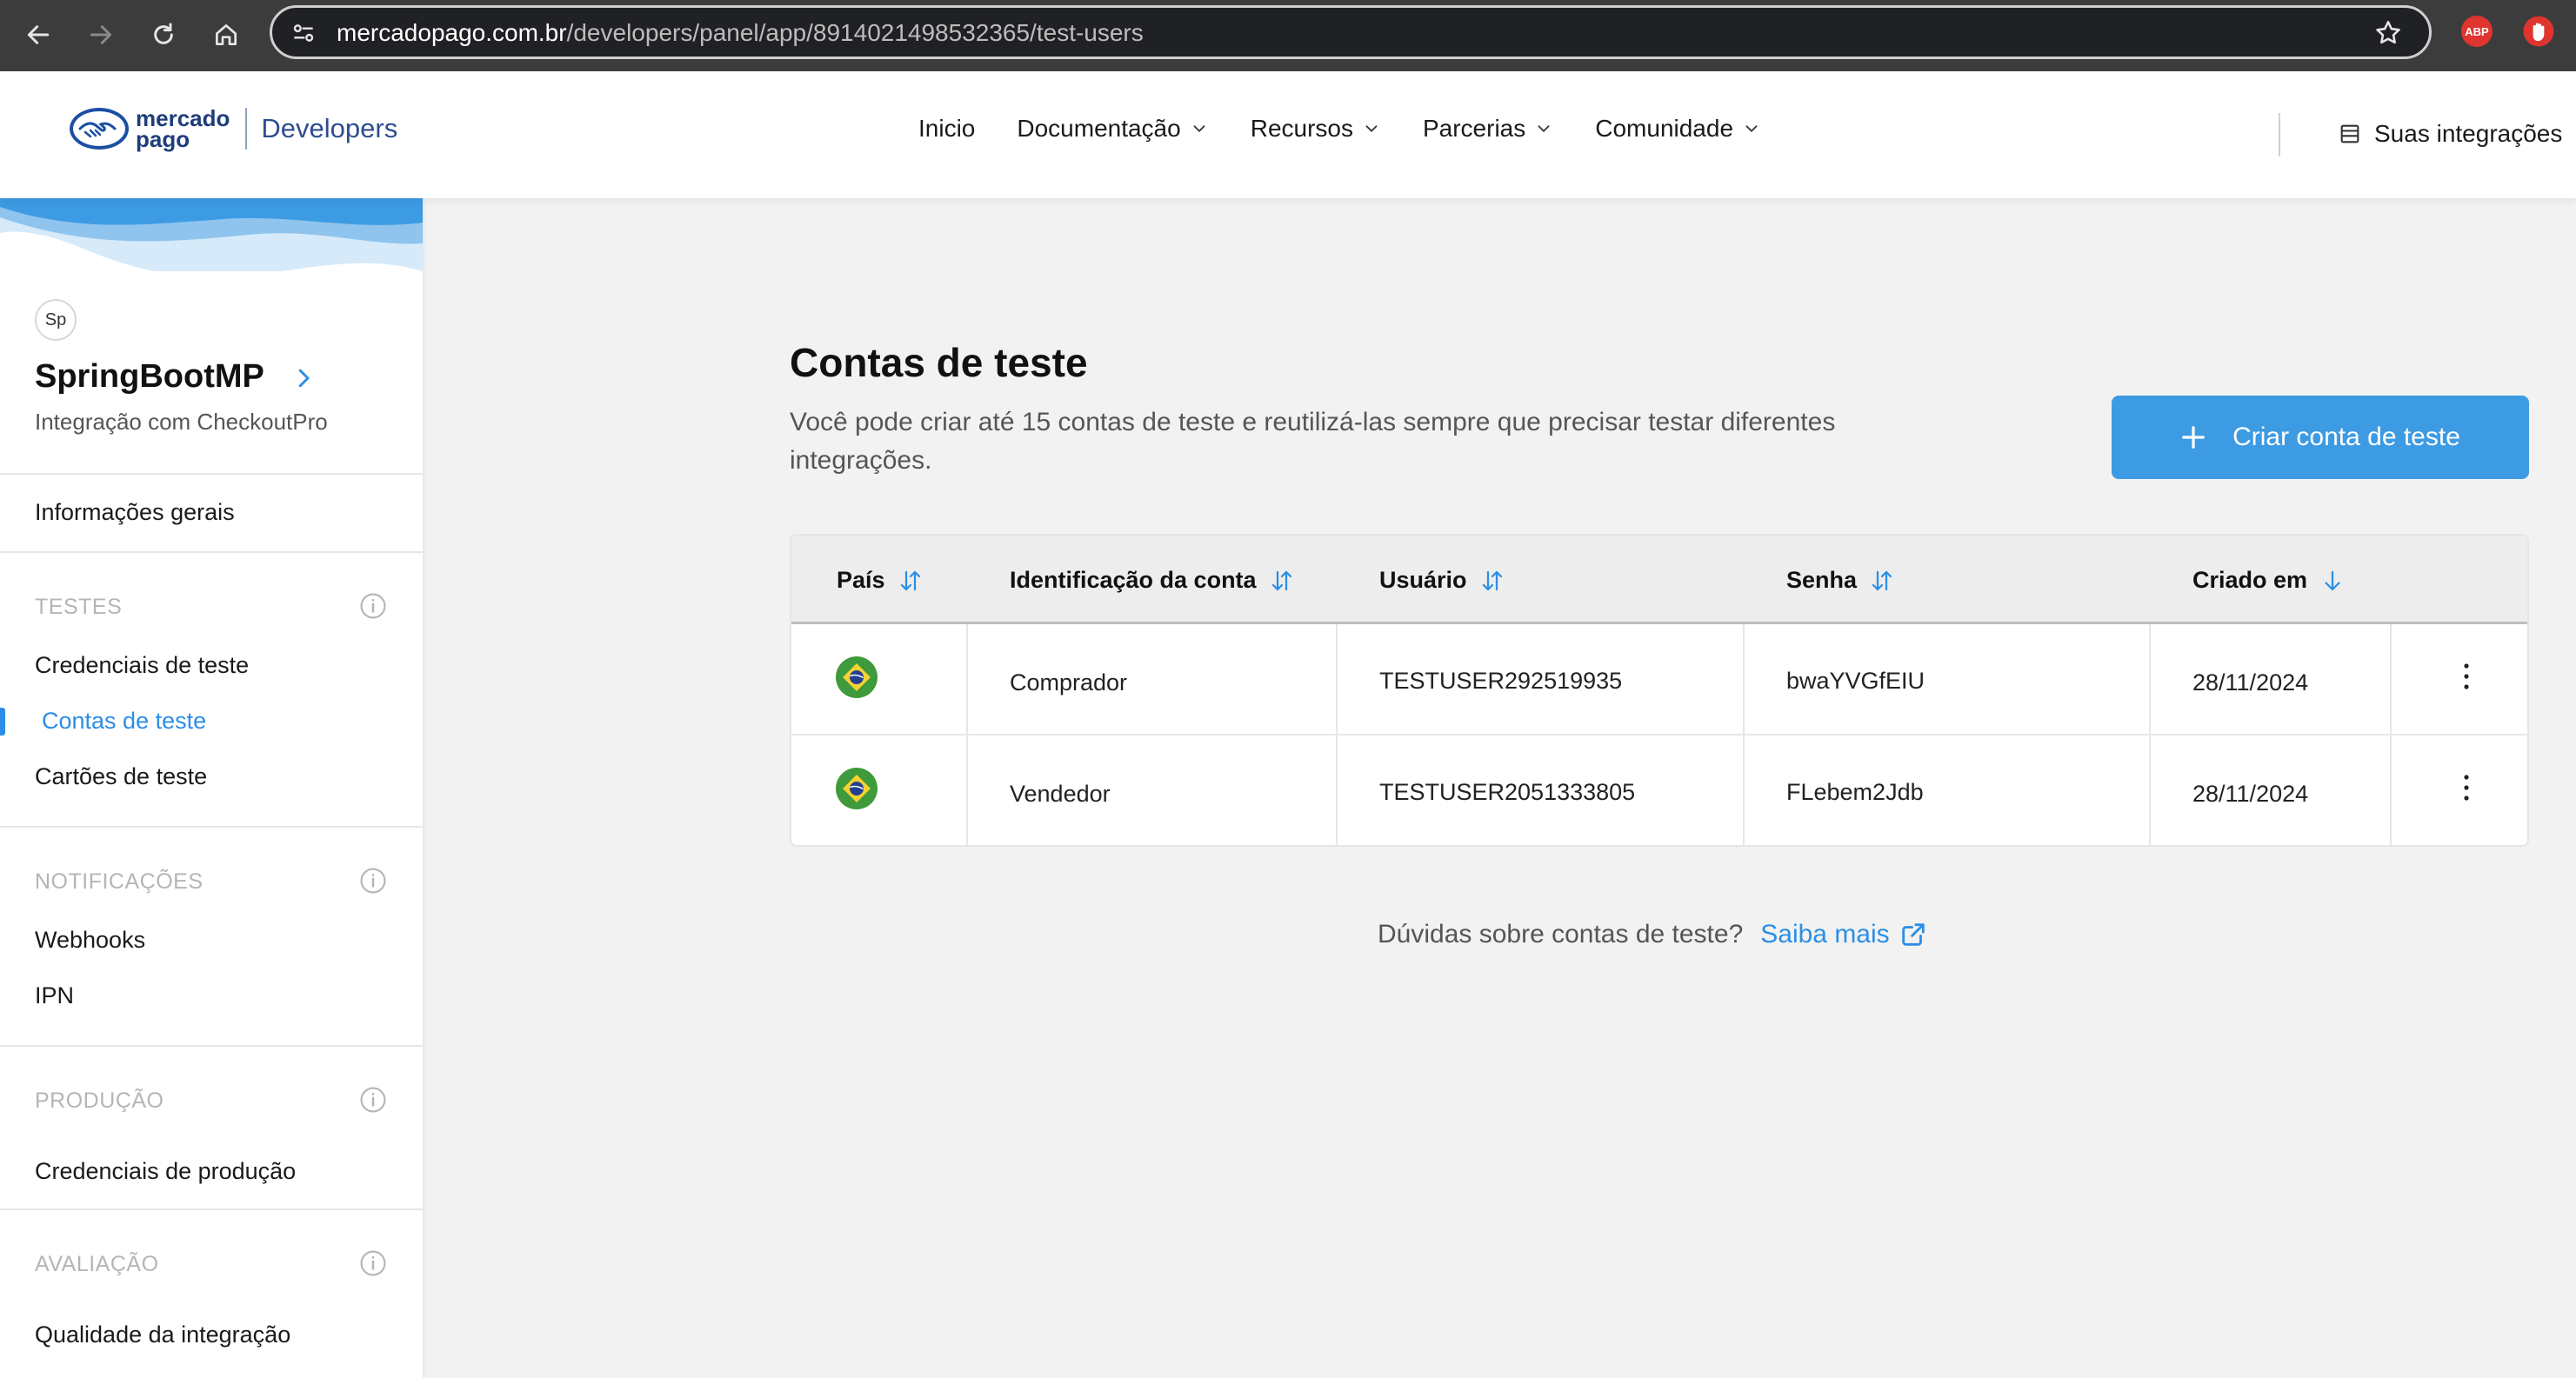  I want to click on back-arrow-icon, so click(38, 34).